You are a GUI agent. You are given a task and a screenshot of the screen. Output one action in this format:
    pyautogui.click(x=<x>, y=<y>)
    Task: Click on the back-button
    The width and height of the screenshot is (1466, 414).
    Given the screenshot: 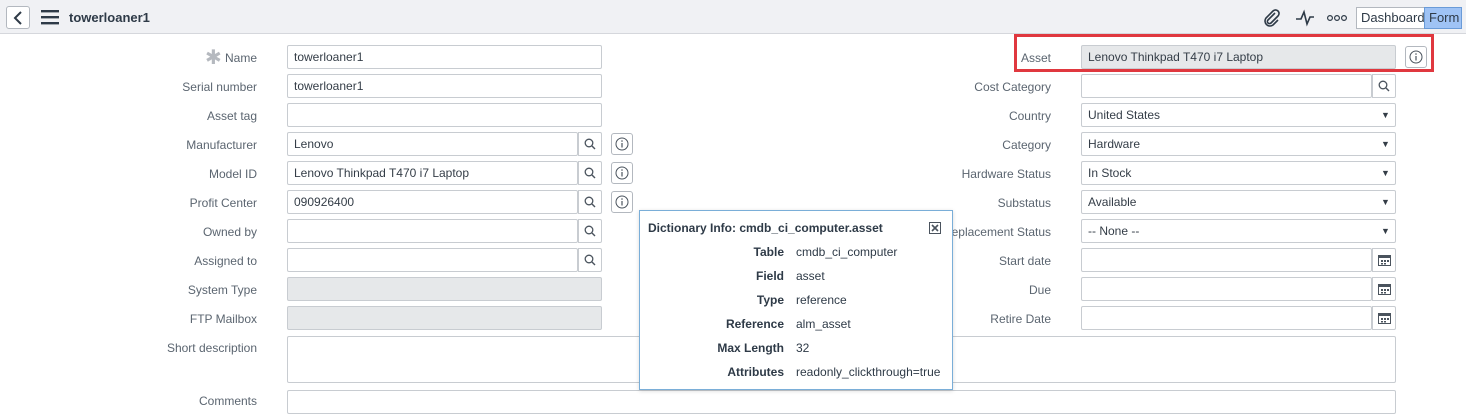 What is the action you would take?
    pyautogui.click(x=18, y=17)
    